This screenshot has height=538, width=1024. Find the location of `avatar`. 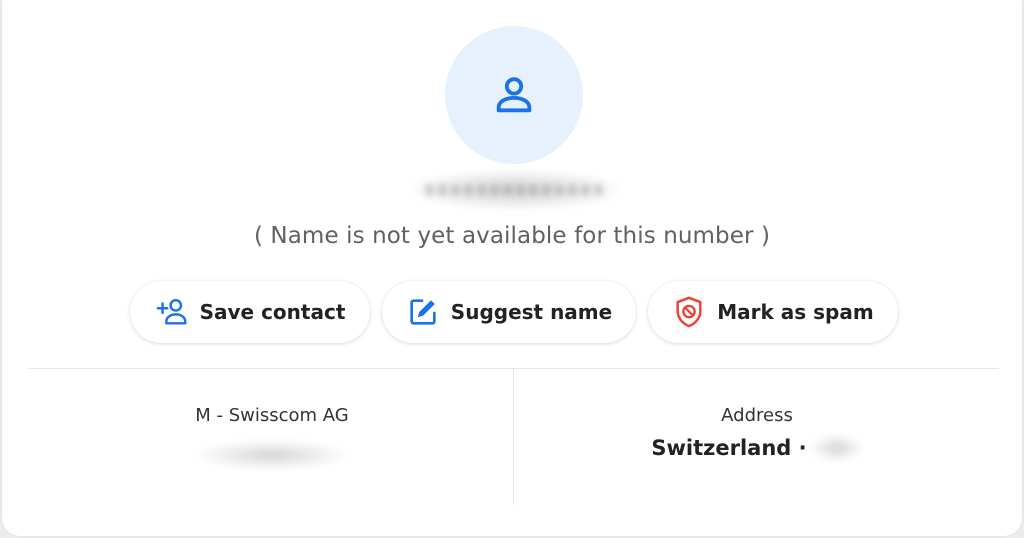

avatar is located at coordinates (514, 95).